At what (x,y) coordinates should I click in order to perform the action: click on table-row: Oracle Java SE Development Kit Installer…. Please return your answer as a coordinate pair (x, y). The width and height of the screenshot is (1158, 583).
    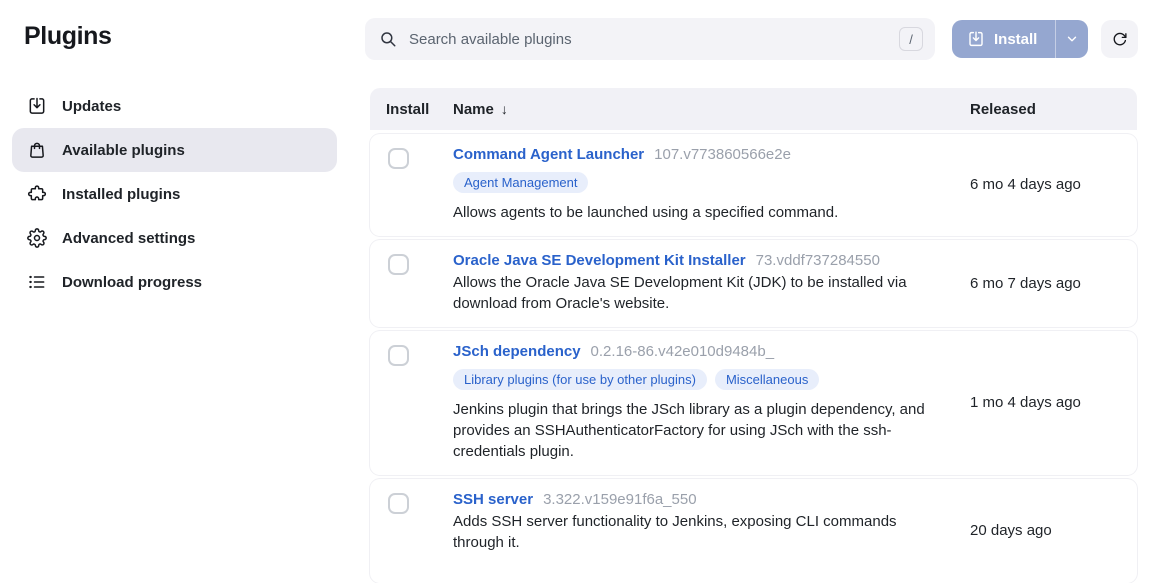
    Looking at the image, I should click on (753, 283).